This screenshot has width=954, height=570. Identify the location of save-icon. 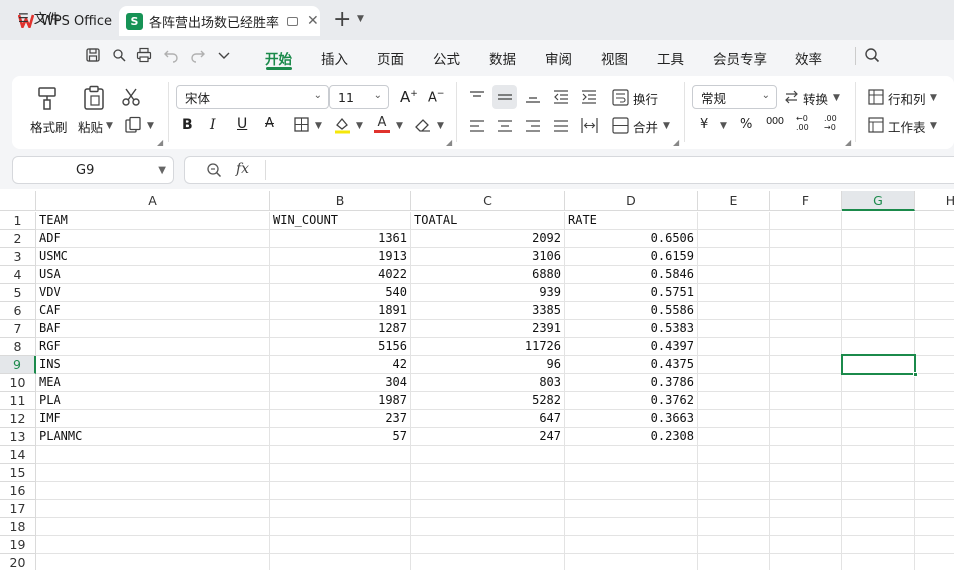
(93, 55).